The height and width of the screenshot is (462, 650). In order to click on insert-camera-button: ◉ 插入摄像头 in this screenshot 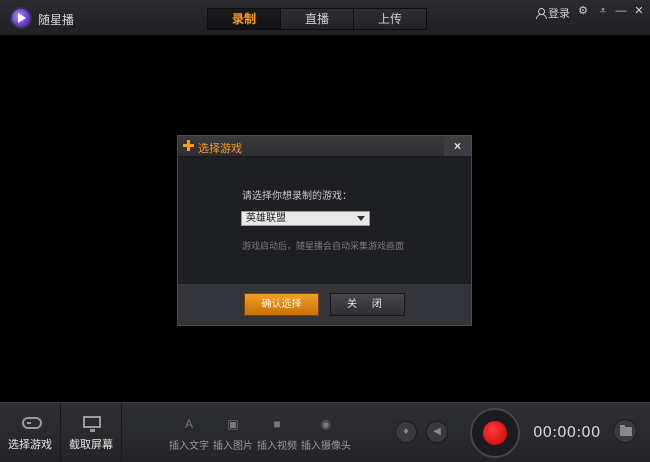, I will do `click(326, 432)`.